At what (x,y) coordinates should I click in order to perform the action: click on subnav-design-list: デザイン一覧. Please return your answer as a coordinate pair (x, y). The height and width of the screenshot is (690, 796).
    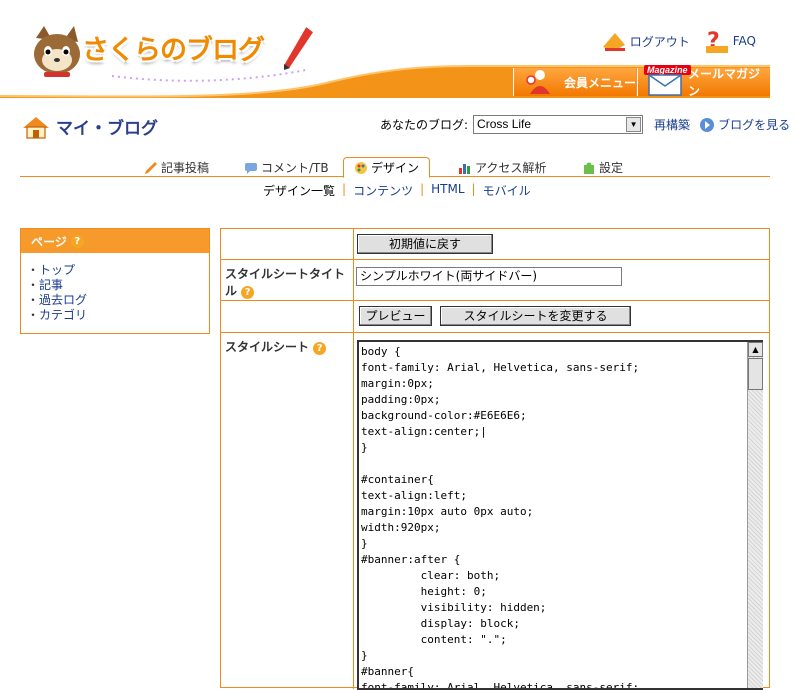
    Looking at the image, I should click on (299, 190).